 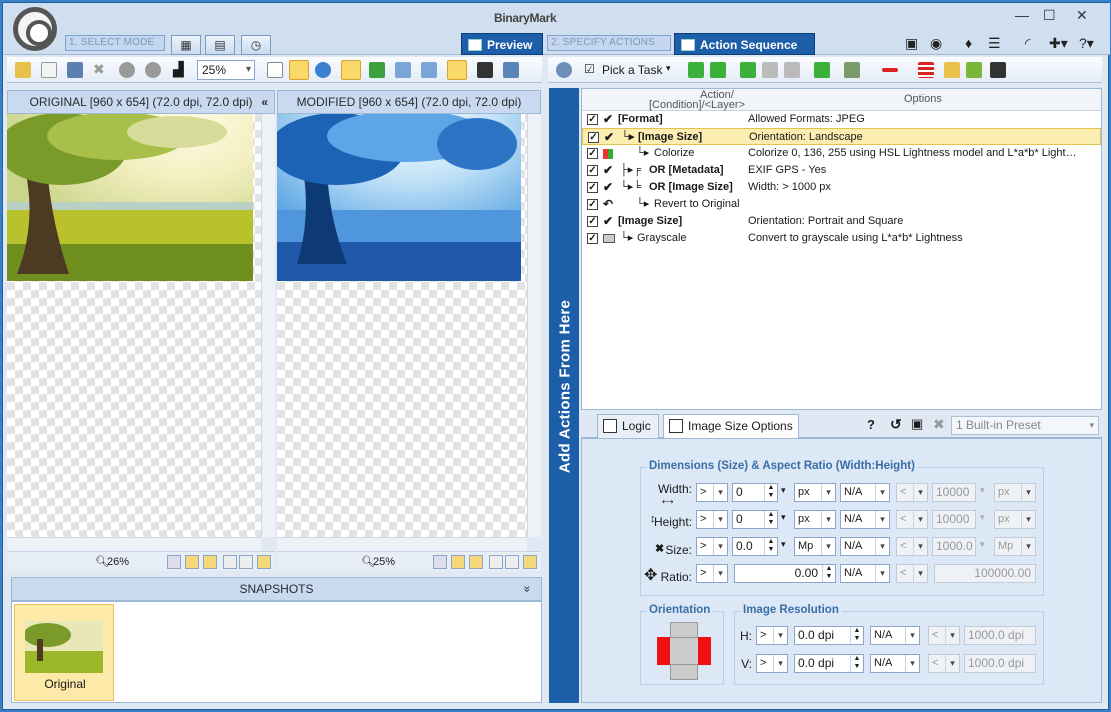 I want to click on size-max-unit: Mp ▾, so click(x=1015, y=546).